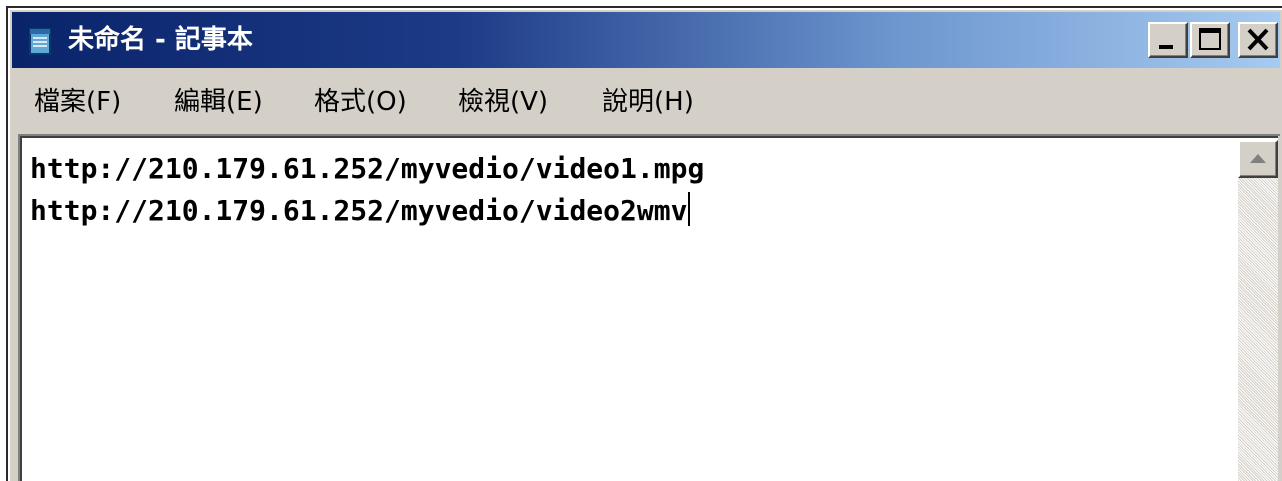  Describe the element at coordinates (40, 41) in the screenshot. I see `notepad-icon` at that location.